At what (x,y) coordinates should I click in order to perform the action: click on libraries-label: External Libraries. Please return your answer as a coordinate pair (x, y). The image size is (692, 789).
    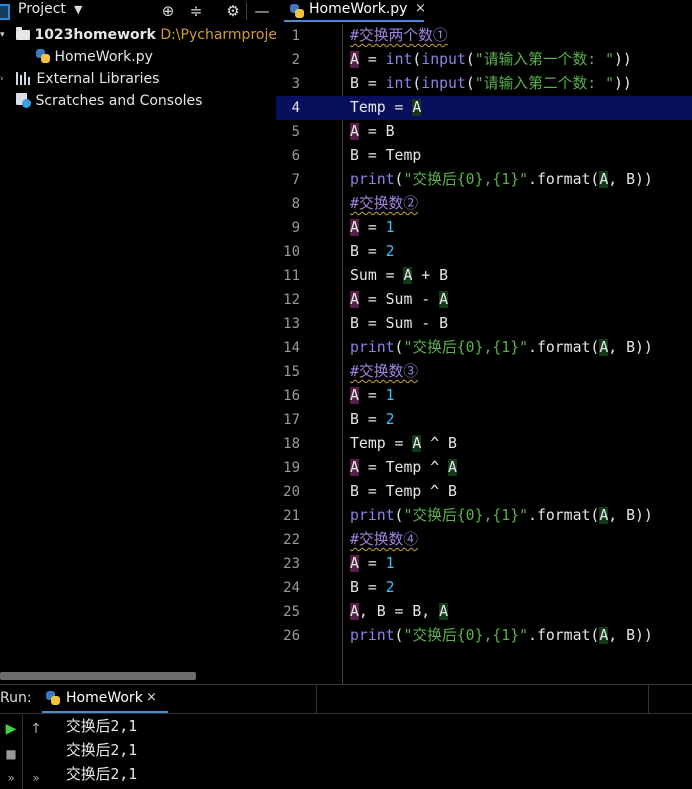
    Looking at the image, I should click on (98, 79).